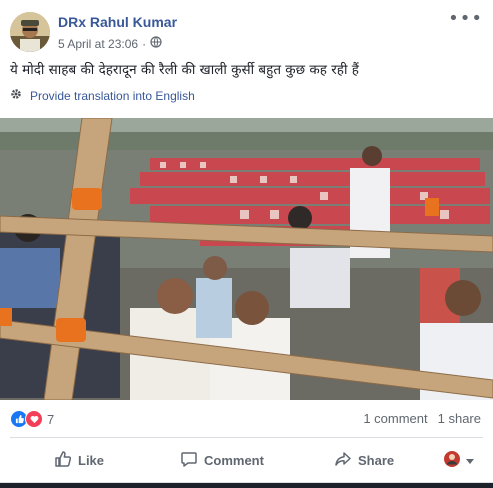  I want to click on translate-label: Provide translation into English, so click(112, 95).